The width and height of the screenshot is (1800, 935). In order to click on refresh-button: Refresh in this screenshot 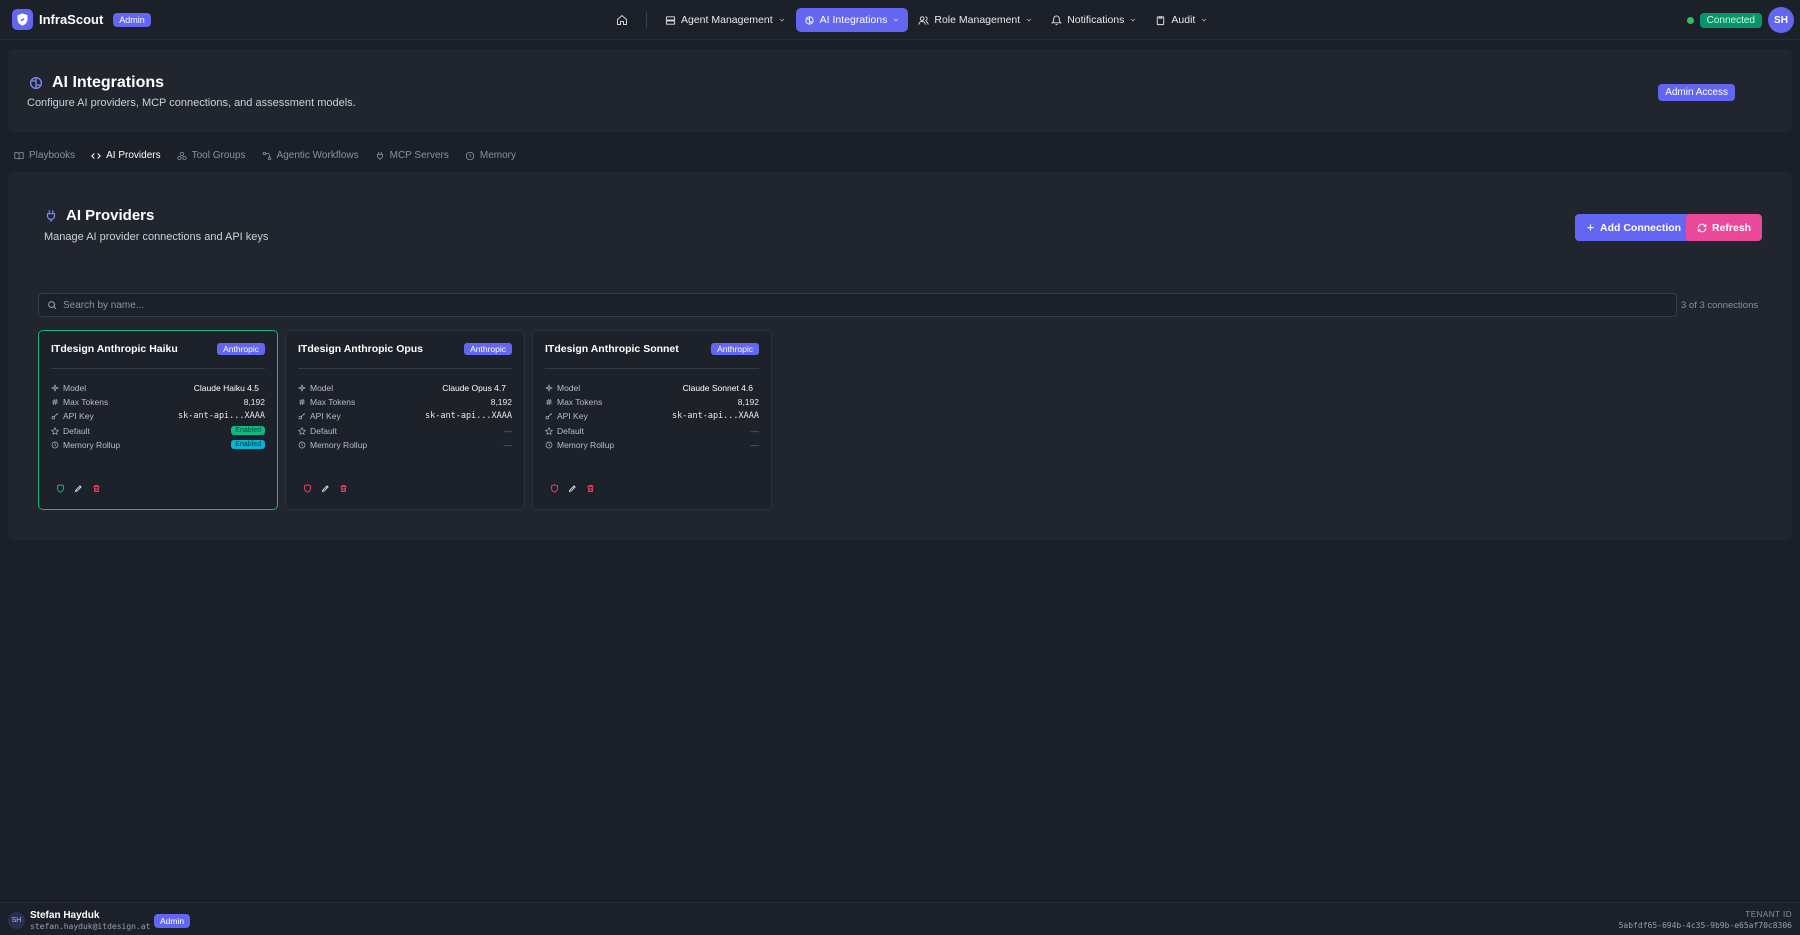, I will do `click(1724, 227)`.